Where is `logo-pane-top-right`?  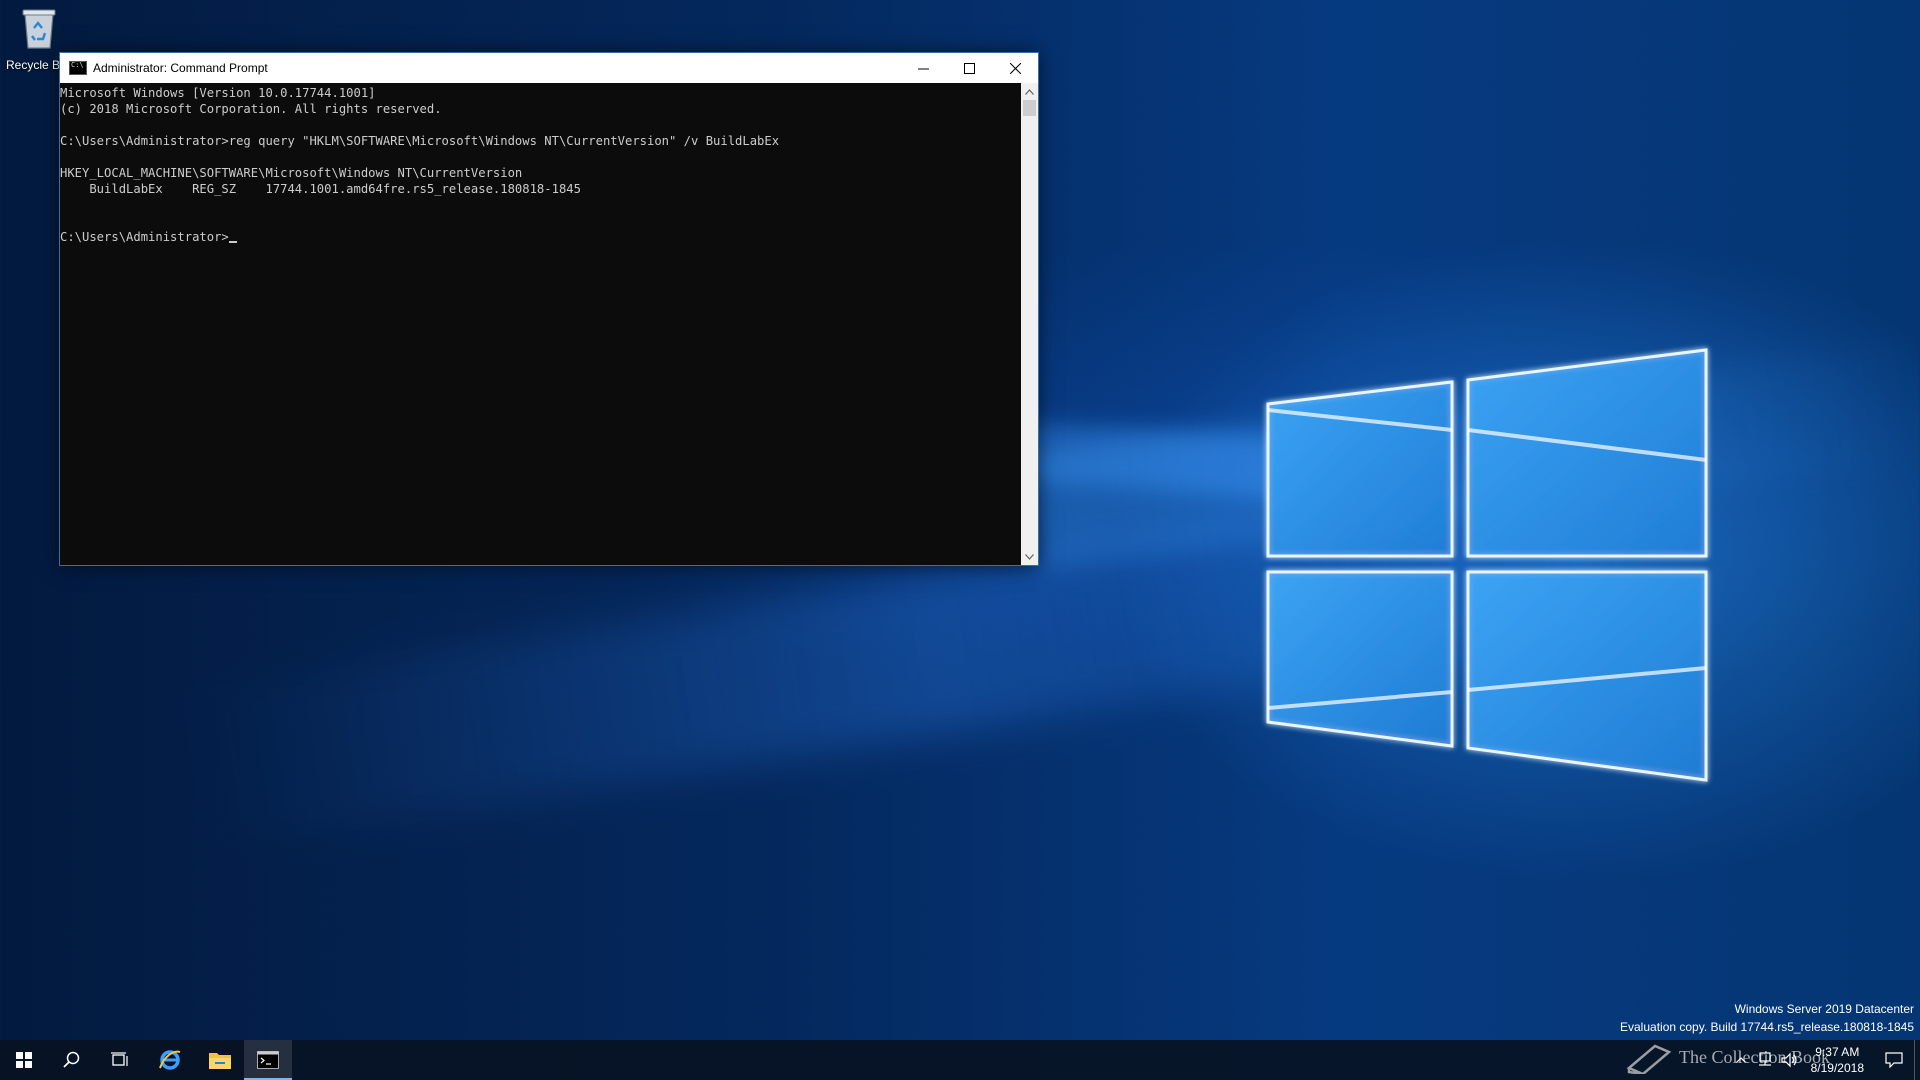
logo-pane-top-right is located at coordinates (1587, 453).